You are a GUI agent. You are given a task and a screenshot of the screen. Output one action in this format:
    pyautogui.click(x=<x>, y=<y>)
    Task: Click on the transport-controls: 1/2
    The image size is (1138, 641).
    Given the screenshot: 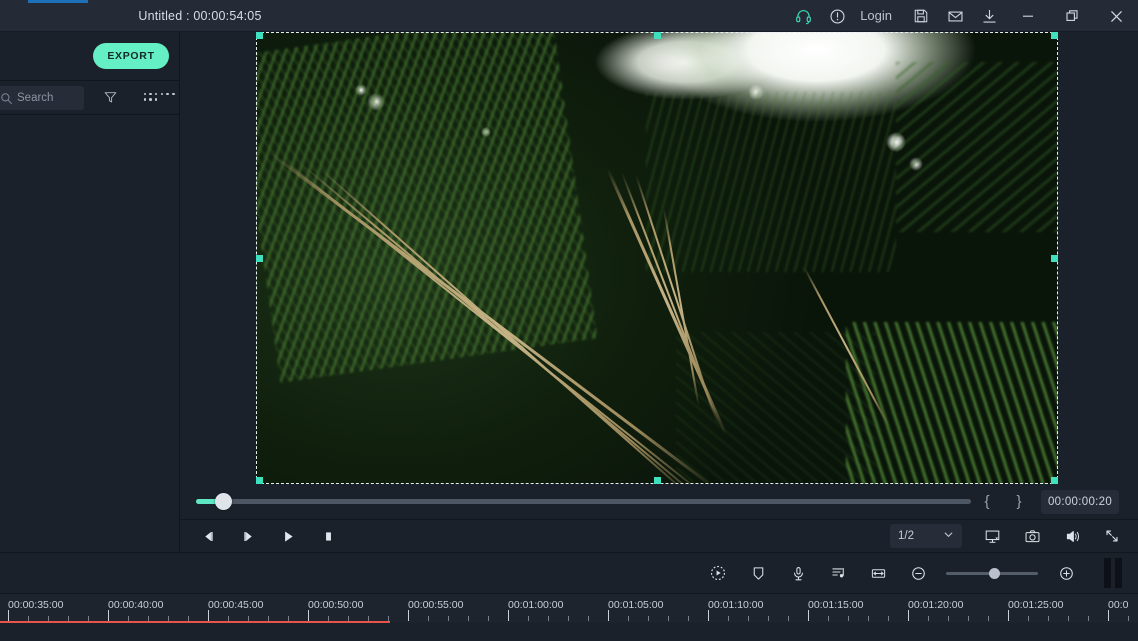 What is the action you would take?
    pyautogui.click(x=659, y=535)
    